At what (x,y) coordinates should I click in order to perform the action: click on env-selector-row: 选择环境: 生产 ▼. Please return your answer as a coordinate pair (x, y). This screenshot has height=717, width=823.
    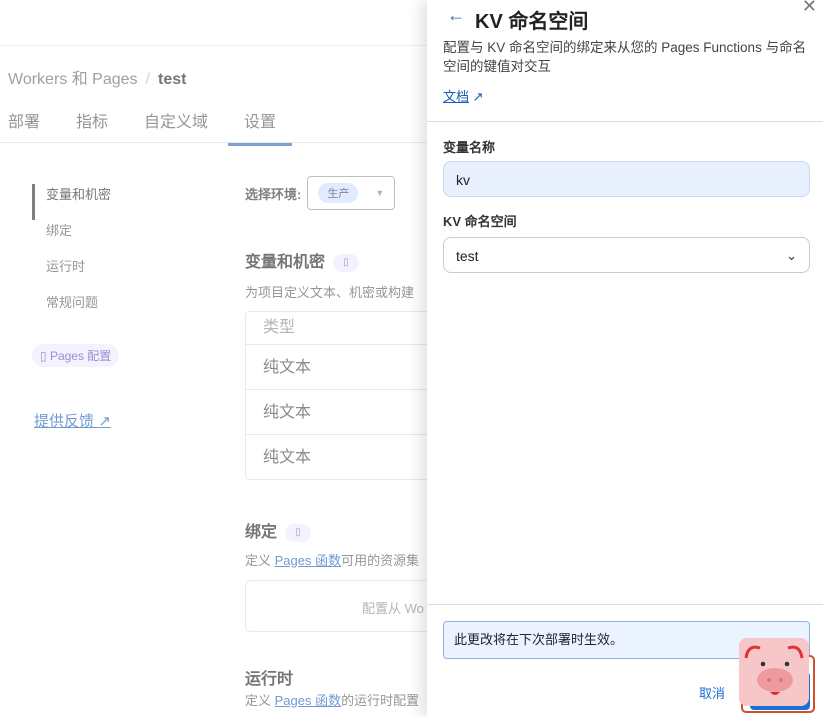
    Looking at the image, I should click on (329, 193).